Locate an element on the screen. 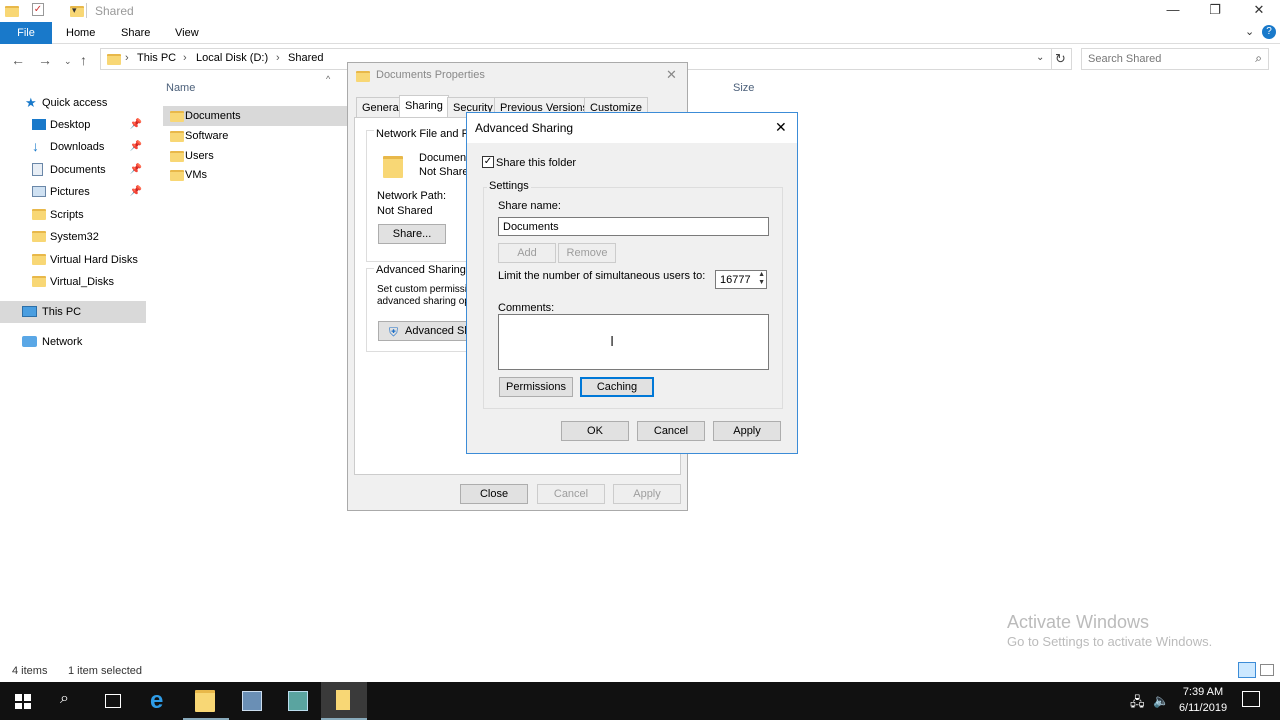  nav-quick-access: ★ Quick access is located at coordinates (73, 103).